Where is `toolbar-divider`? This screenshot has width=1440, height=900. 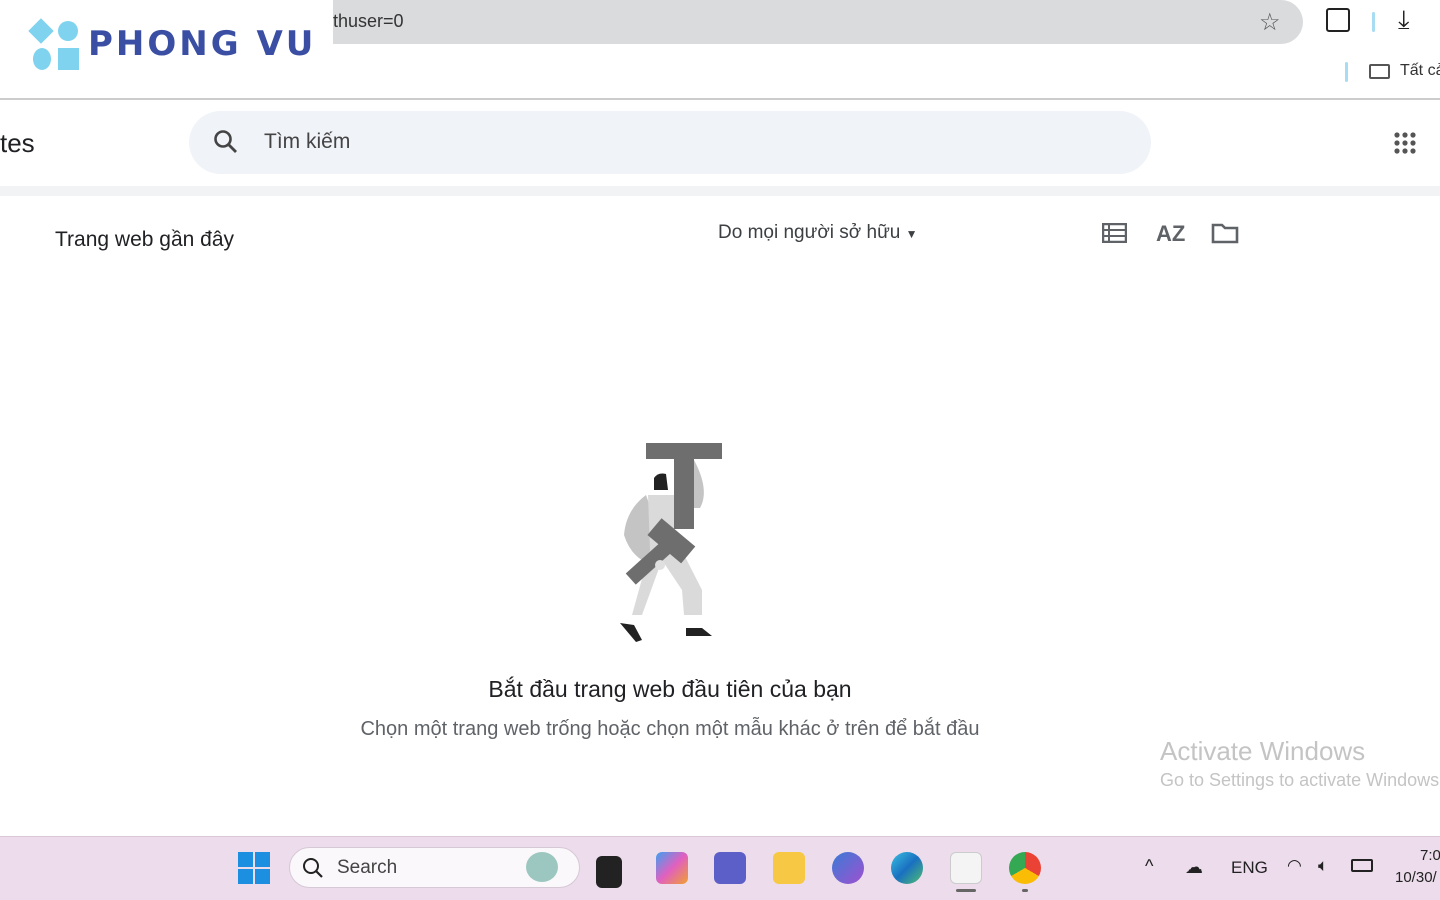
toolbar-divider is located at coordinates (1373, 22).